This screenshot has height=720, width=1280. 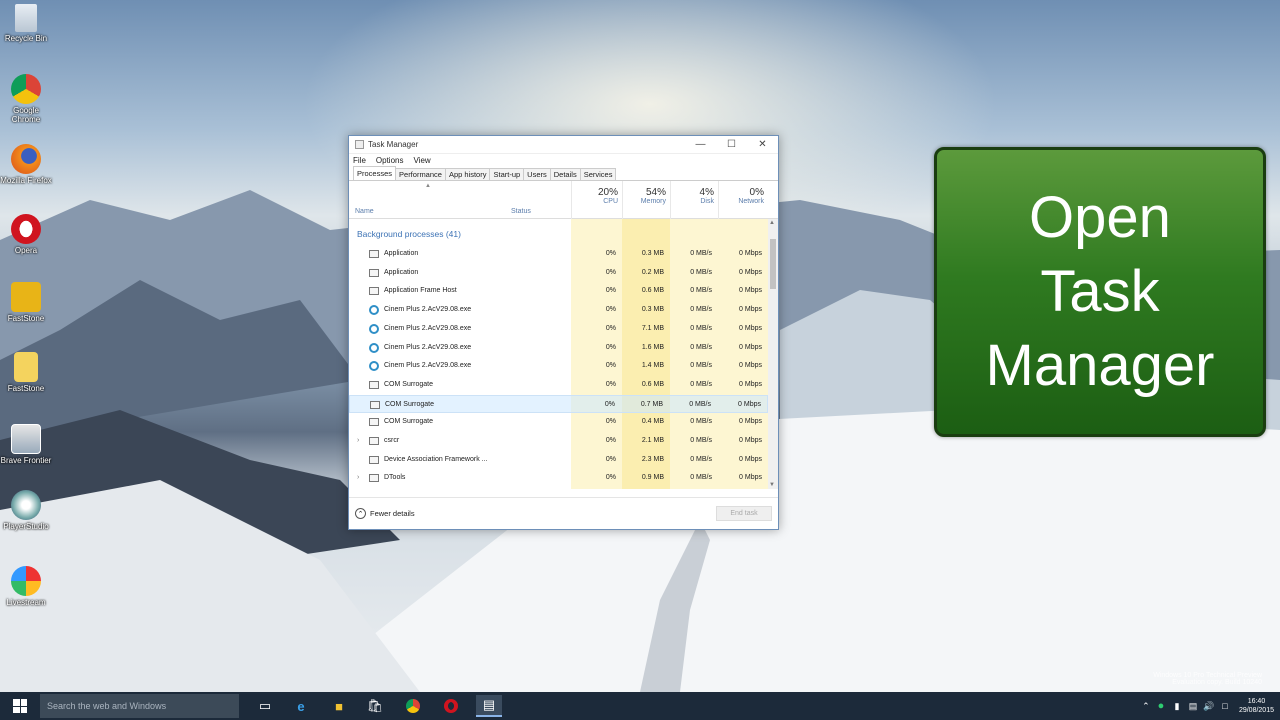 What do you see at coordinates (364, 211) in the screenshot?
I see `column-name: Name` at bounding box center [364, 211].